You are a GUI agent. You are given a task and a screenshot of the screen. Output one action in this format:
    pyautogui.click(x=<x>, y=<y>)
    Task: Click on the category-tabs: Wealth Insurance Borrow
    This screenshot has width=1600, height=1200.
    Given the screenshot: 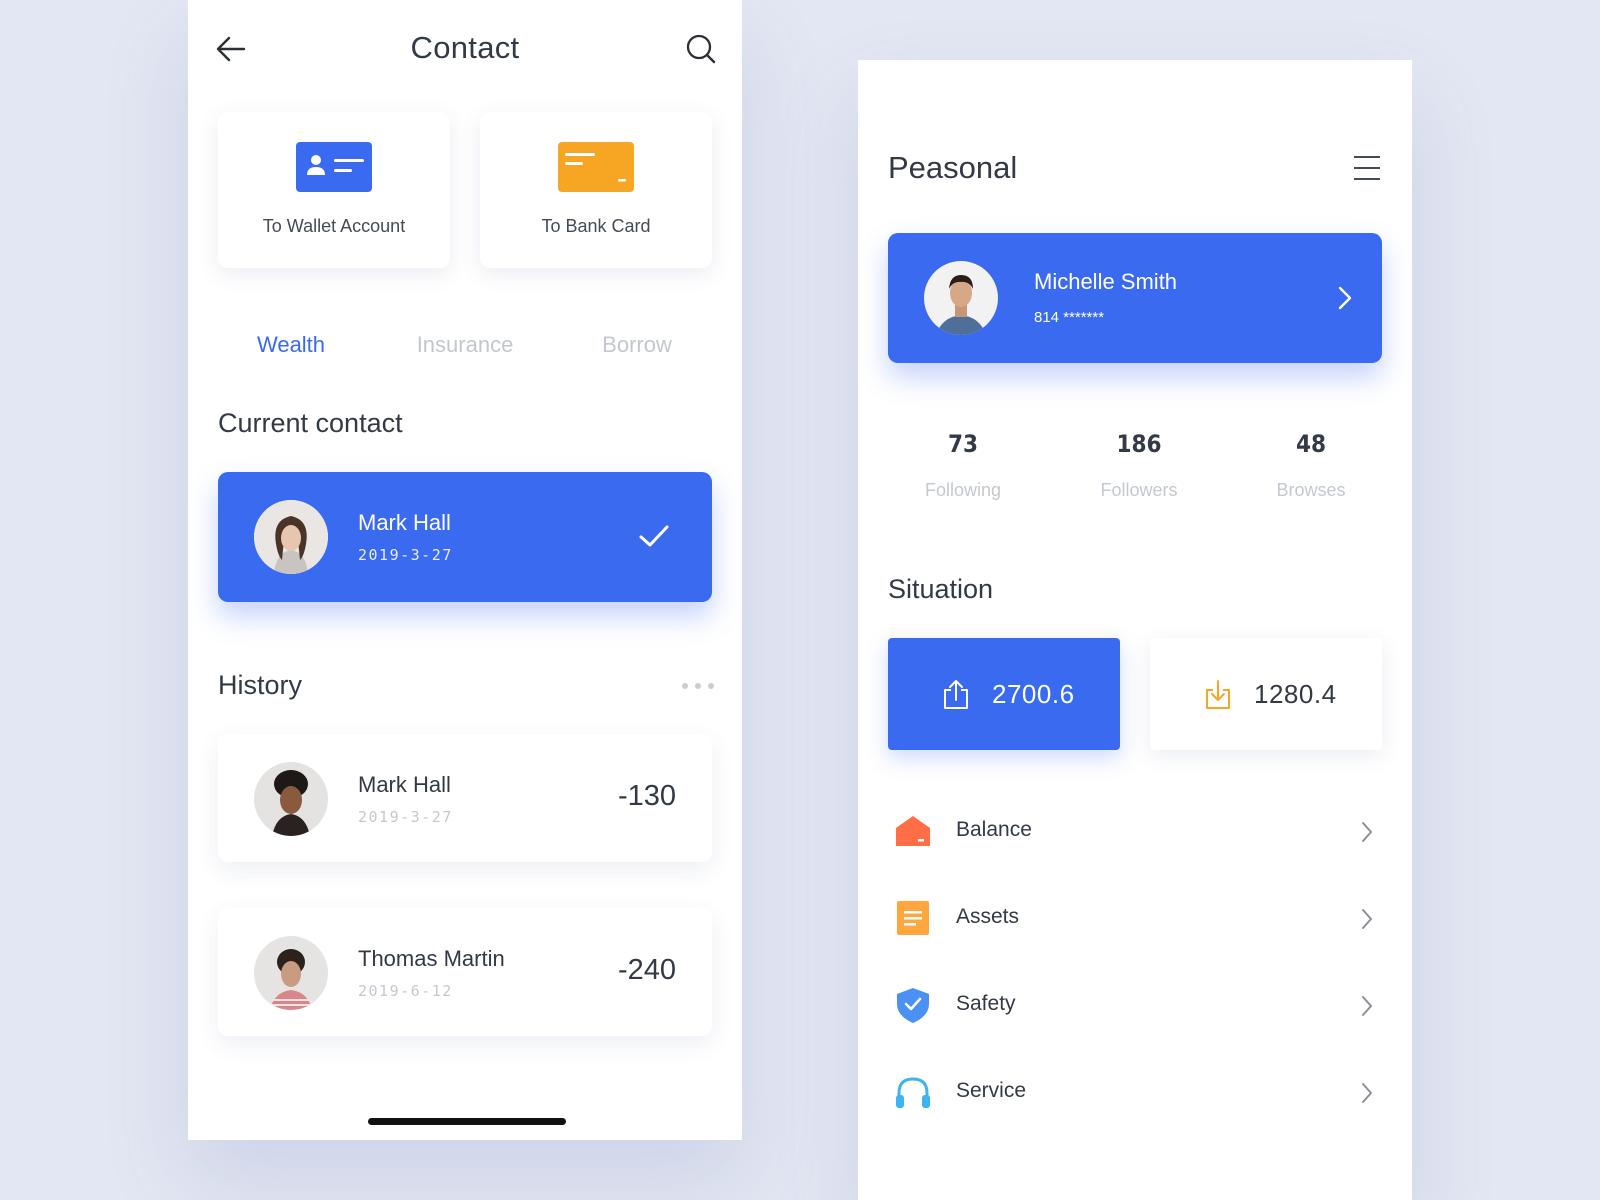 What is the action you would take?
    pyautogui.click(x=465, y=352)
    